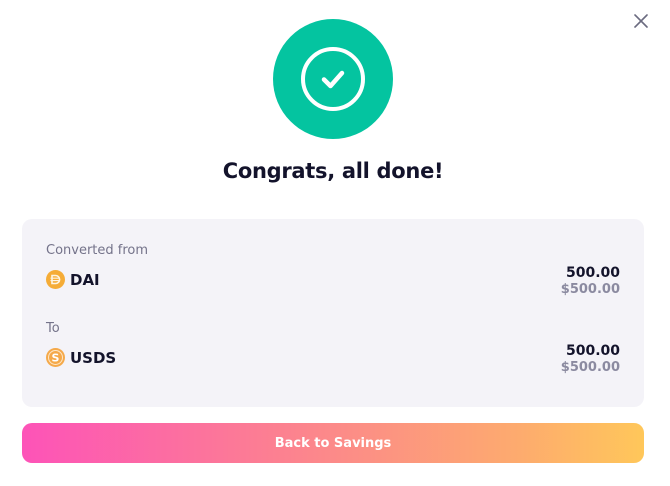 The height and width of the screenshot is (486, 670). What do you see at coordinates (55, 279) in the screenshot?
I see `dai-token-icon` at bounding box center [55, 279].